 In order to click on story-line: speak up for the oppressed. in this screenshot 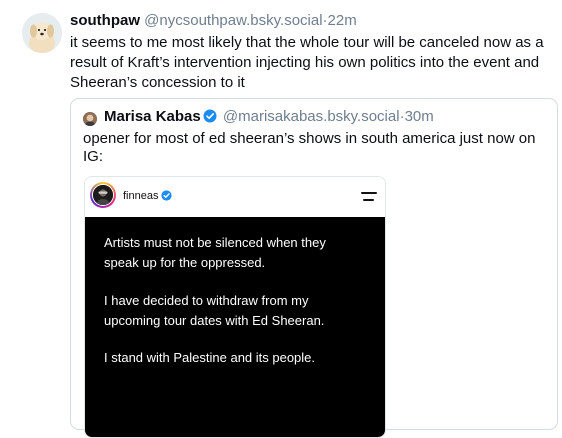, I will do `click(185, 262)`.